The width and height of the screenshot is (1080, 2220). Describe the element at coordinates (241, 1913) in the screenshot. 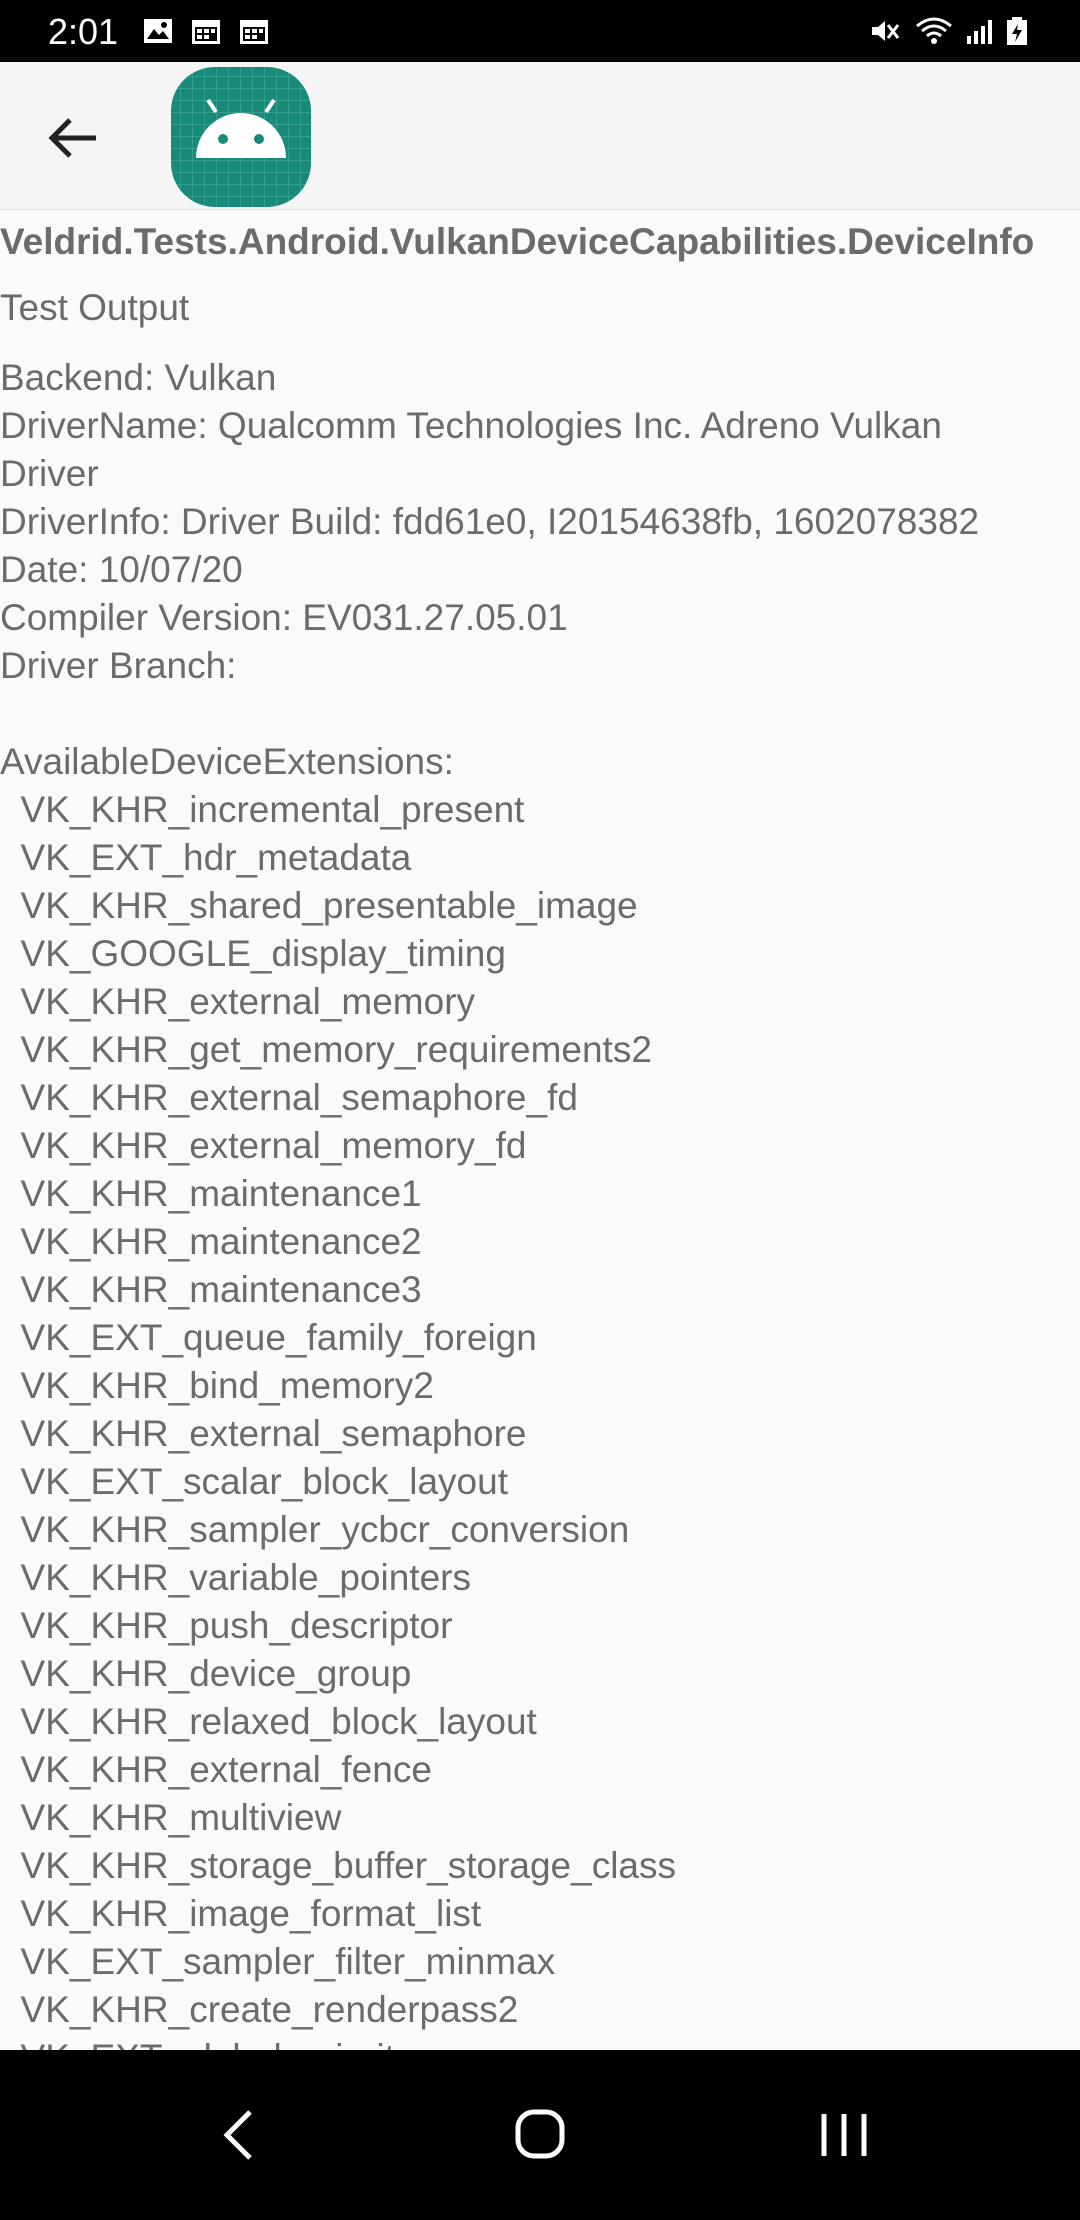

I see `output-line: VK_KHR_image_format_list` at that location.